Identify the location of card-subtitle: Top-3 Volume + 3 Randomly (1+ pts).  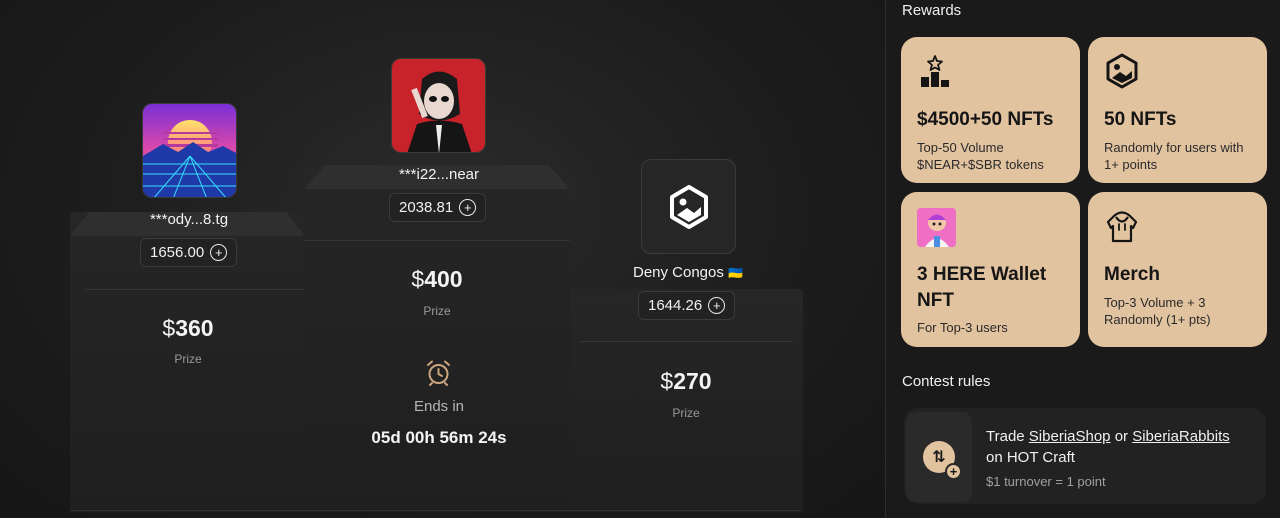
(1157, 310).